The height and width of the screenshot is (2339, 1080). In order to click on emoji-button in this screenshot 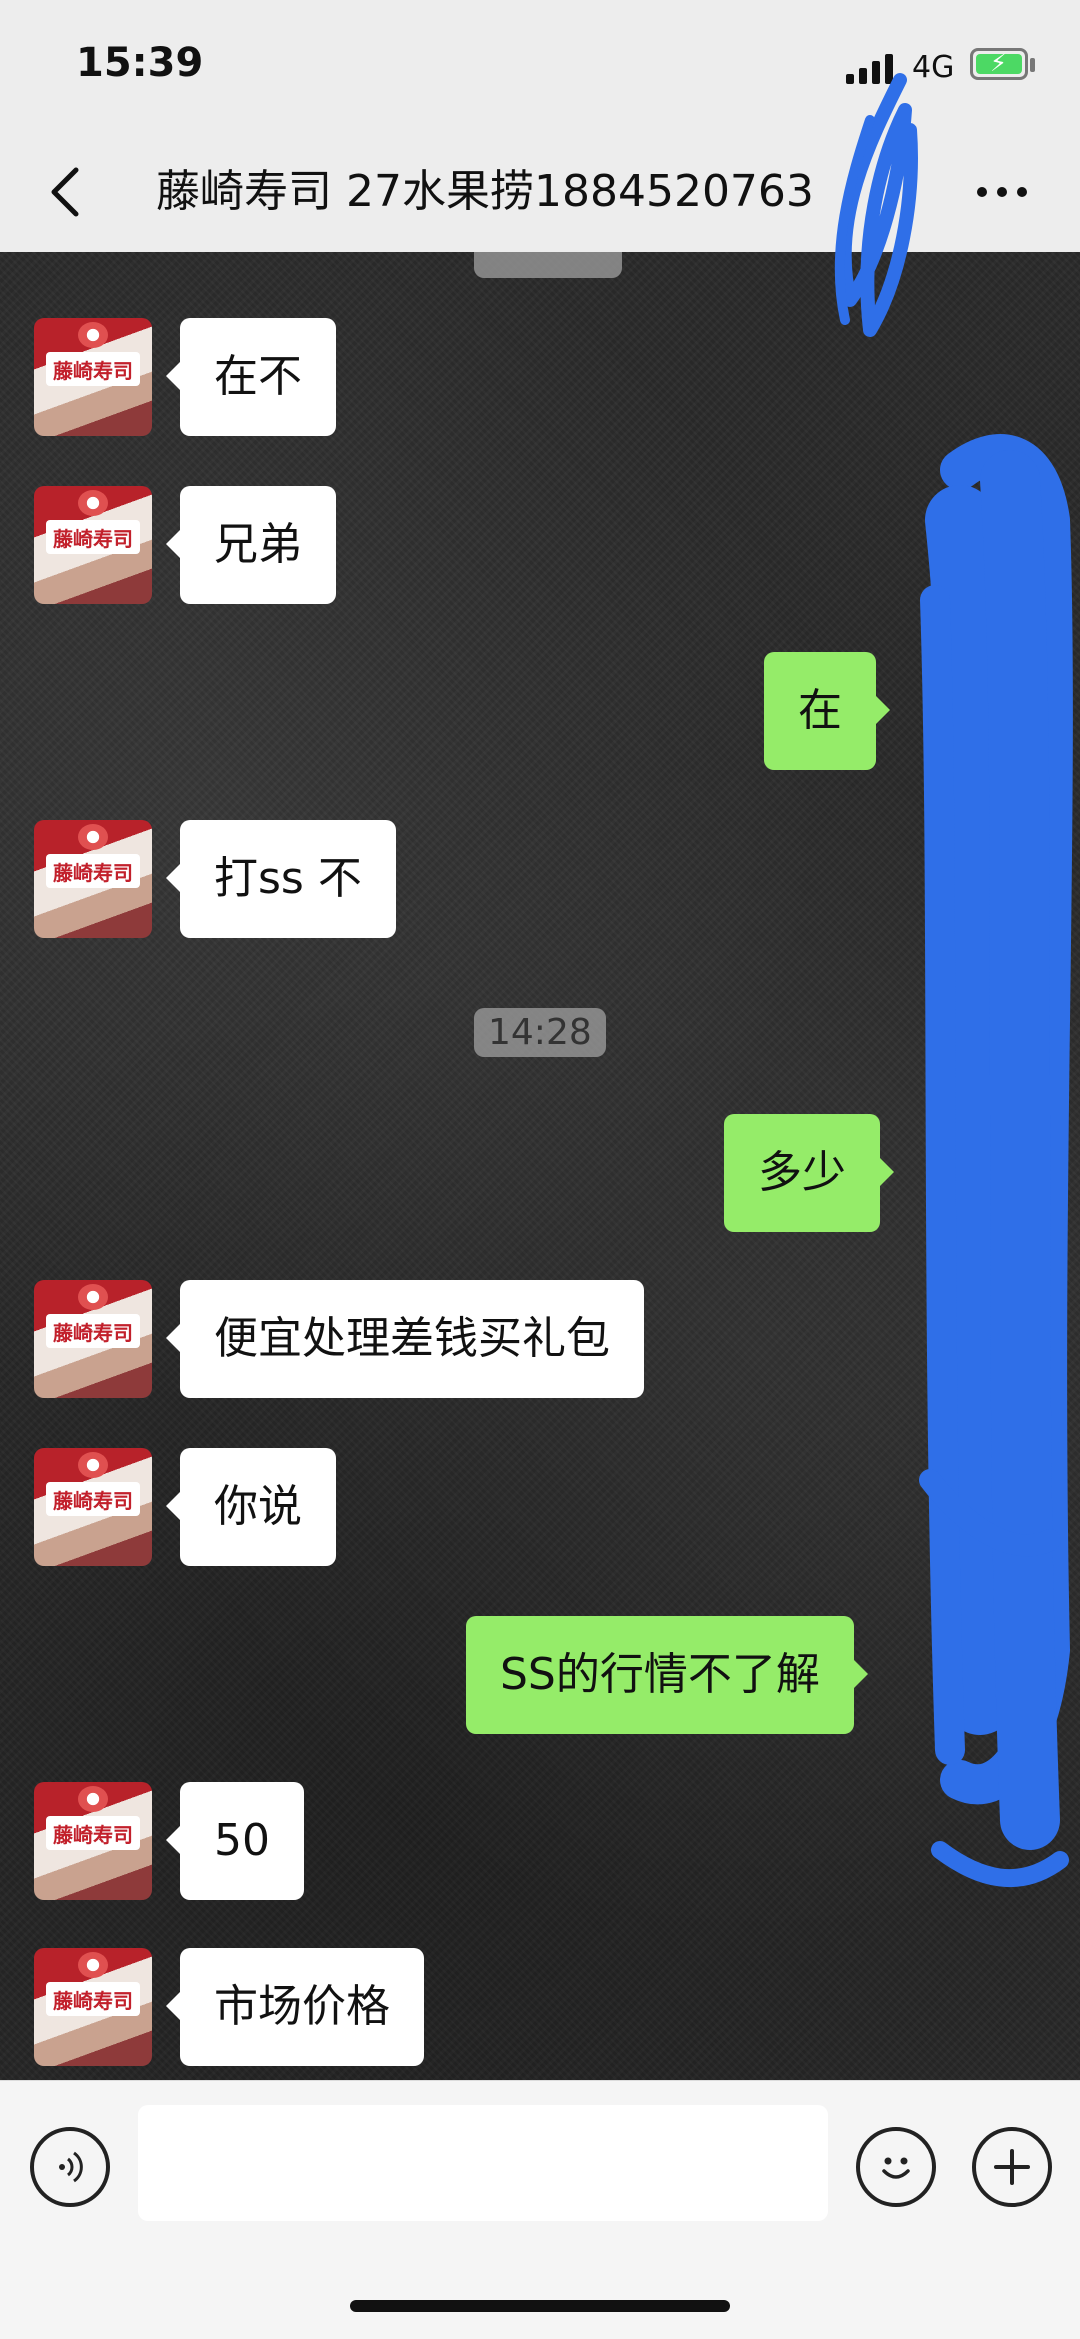, I will do `click(896, 2167)`.